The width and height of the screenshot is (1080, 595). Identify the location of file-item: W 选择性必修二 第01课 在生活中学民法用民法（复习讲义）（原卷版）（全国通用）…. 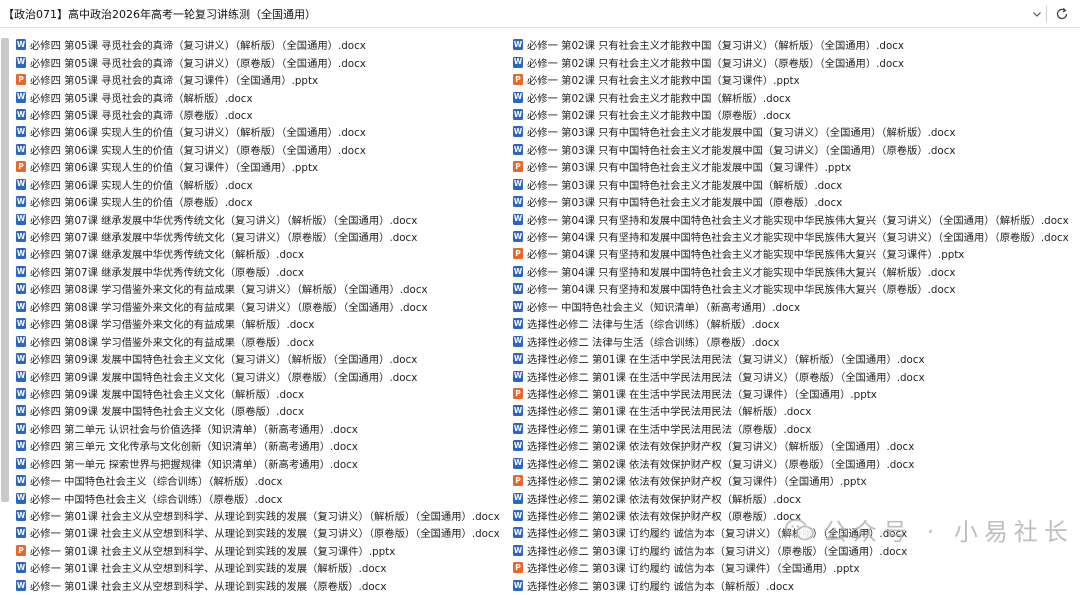
(794, 375).